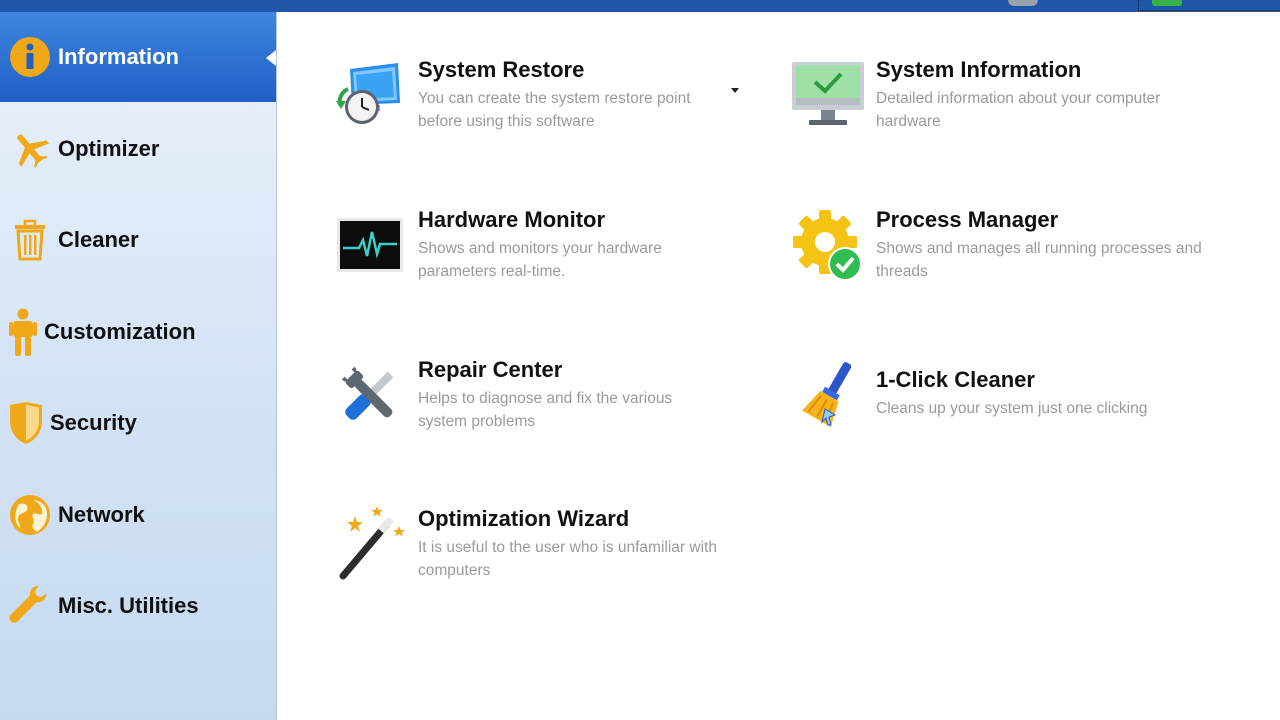 The height and width of the screenshot is (720, 1280). I want to click on sidebar-item-customization: Customization, so click(138, 332).